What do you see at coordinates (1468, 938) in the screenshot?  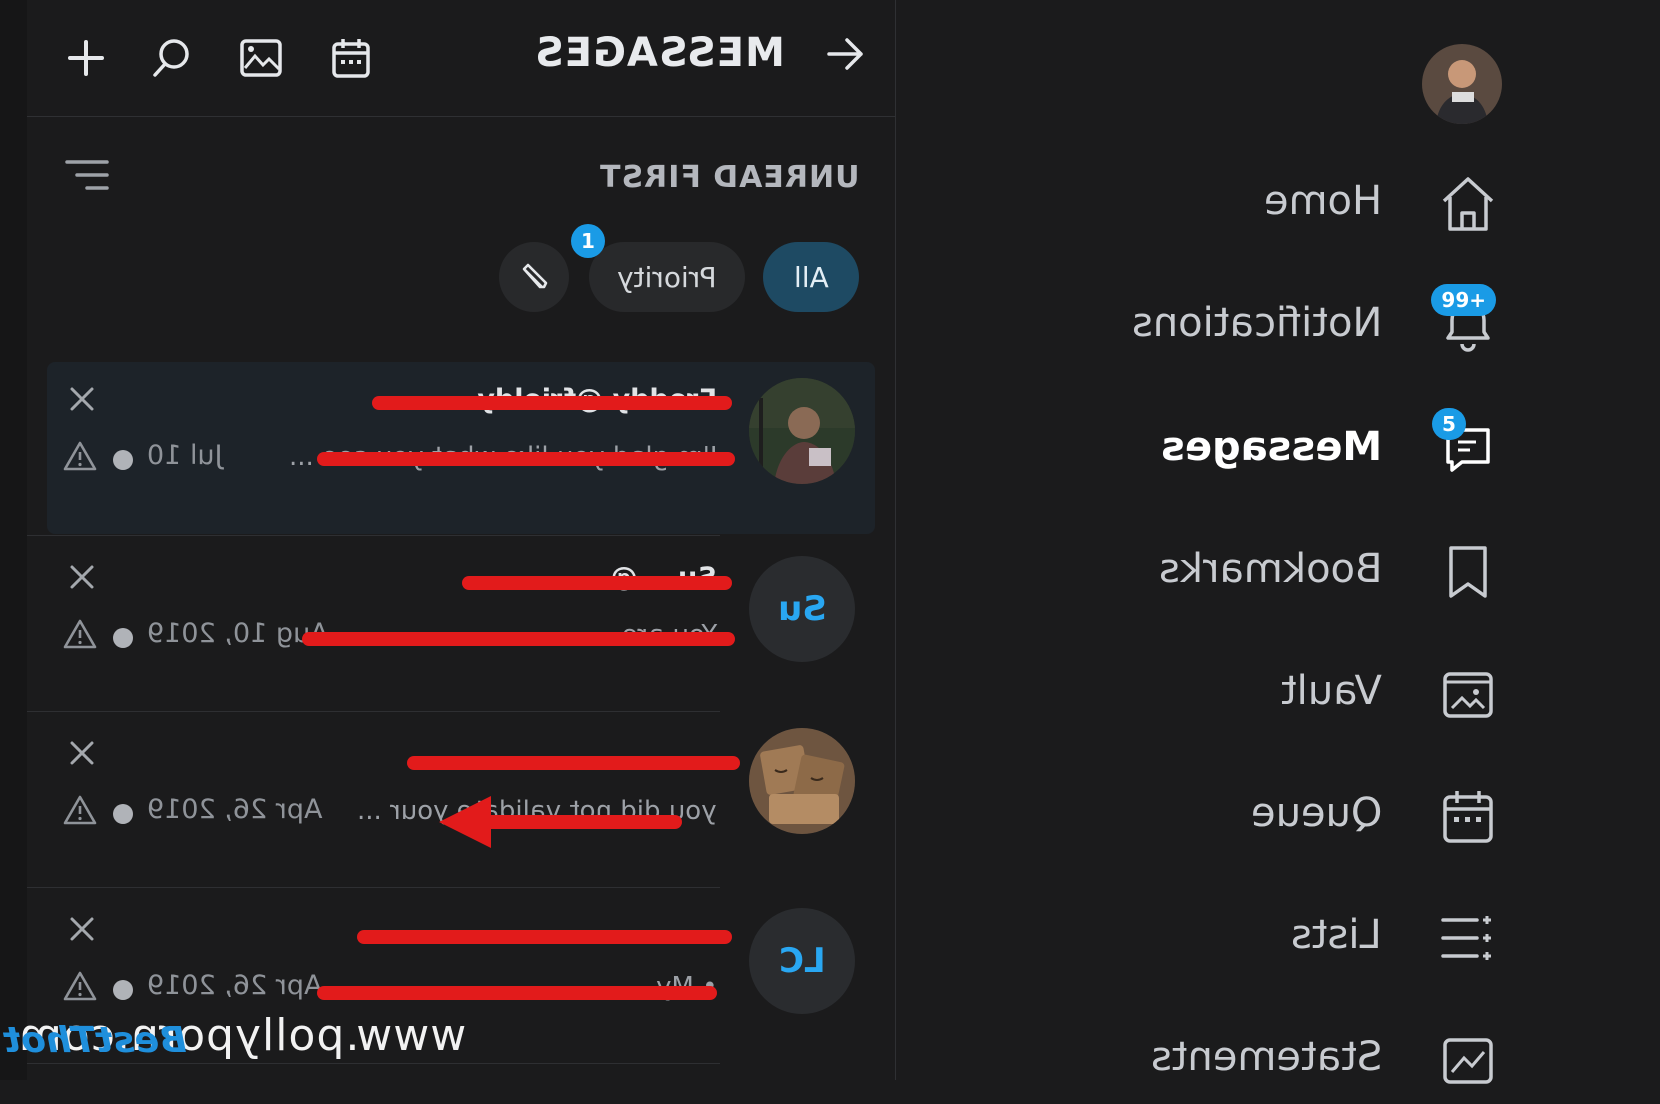 I see `lists-icon` at bounding box center [1468, 938].